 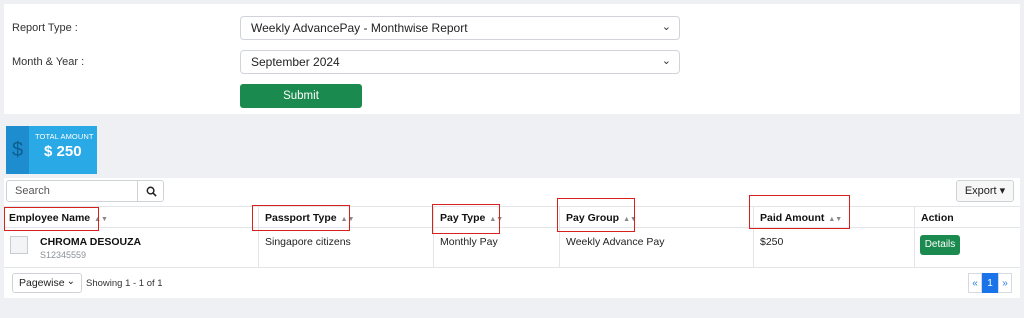 I want to click on total-amount-card: $ TOTAL AMOUNT $ 250, so click(x=51, y=150).